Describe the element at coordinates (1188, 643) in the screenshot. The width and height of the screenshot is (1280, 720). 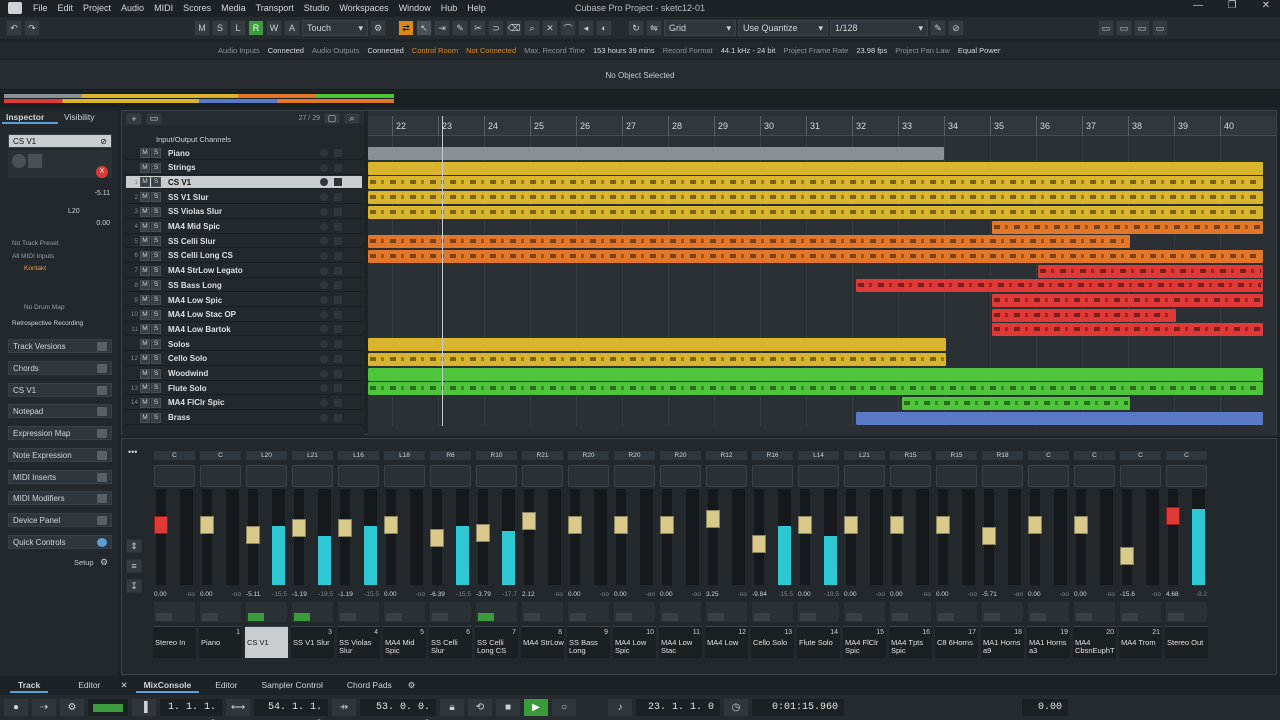
I see `channel-name: Stereo Out` at that location.